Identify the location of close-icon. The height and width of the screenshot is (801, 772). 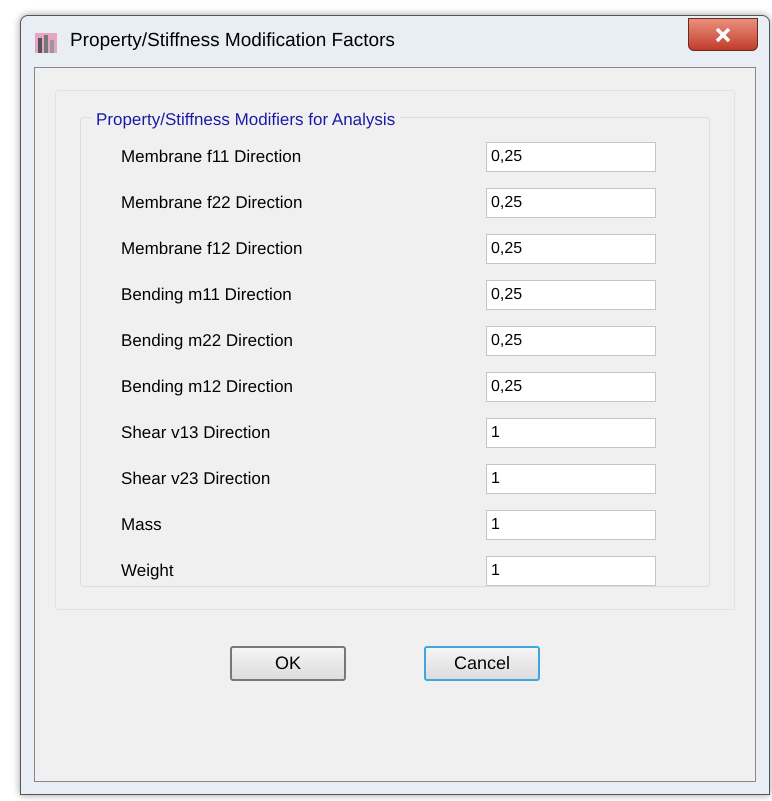
(723, 35).